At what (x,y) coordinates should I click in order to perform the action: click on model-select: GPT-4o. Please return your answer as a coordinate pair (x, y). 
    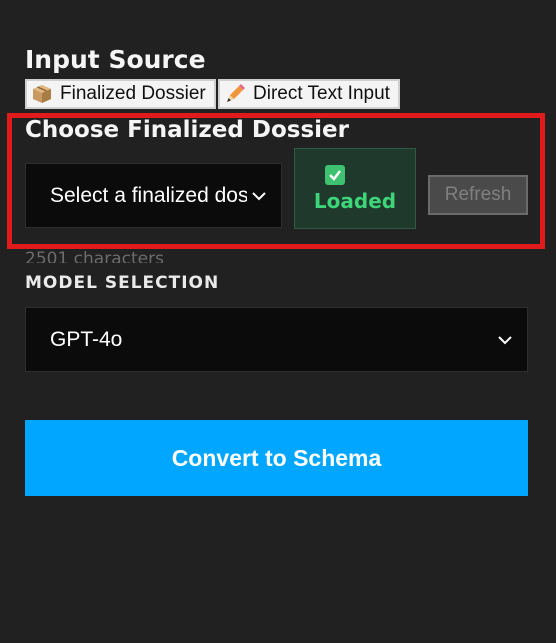
    Looking at the image, I should click on (276, 339).